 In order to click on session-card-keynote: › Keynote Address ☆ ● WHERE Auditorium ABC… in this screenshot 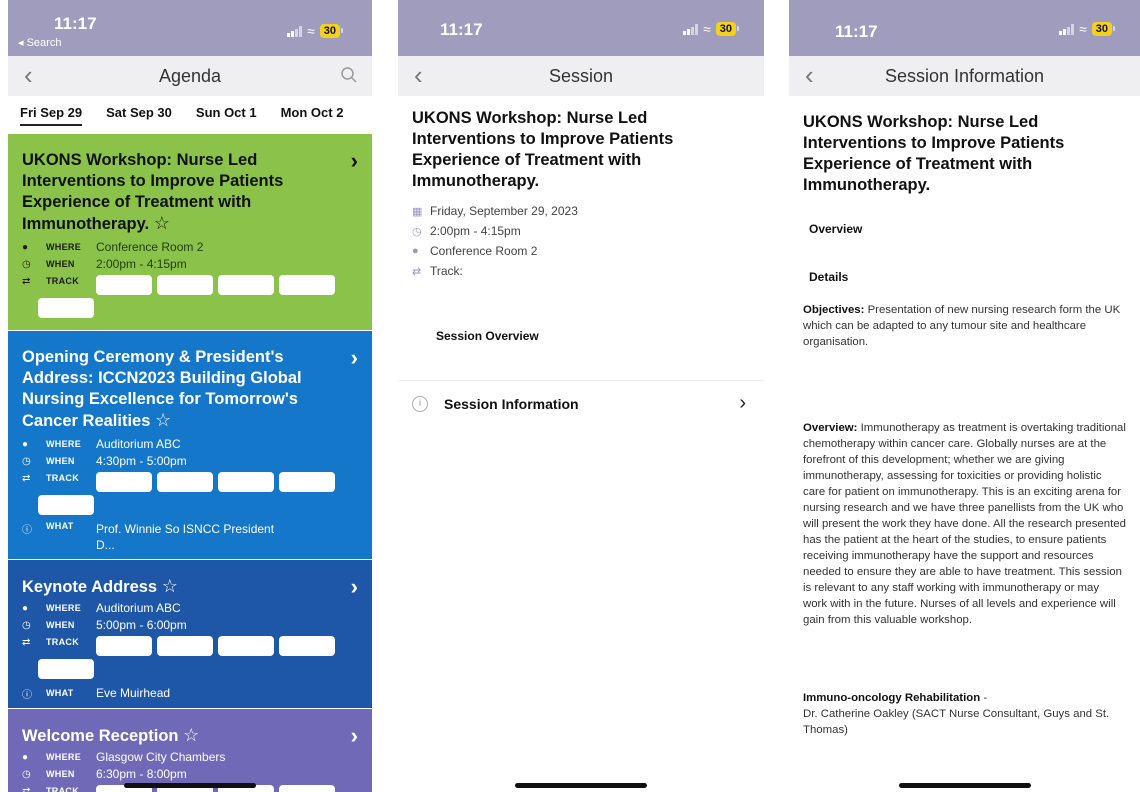, I will do `click(190, 634)`.